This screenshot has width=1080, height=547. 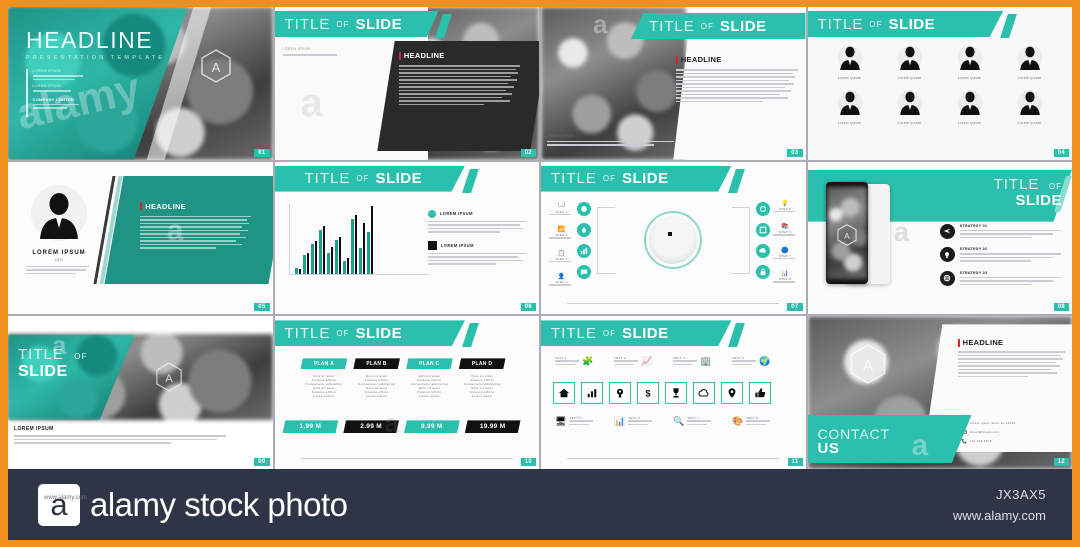 What do you see at coordinates (1011, 342) in the screenshot?
I see `contact-headline: HEADLINE` at bounding box center [1011, 342].